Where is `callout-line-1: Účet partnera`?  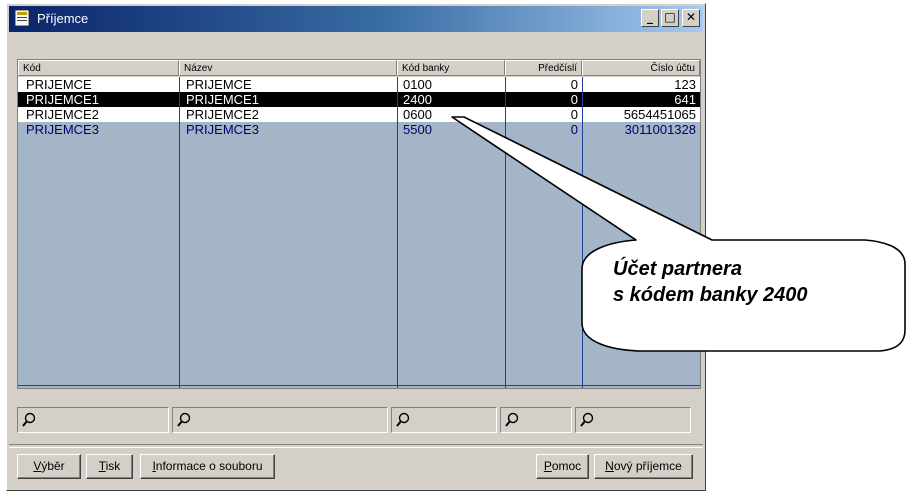 callout-line-1: Účet partnera is located at coordinates (677, 269).